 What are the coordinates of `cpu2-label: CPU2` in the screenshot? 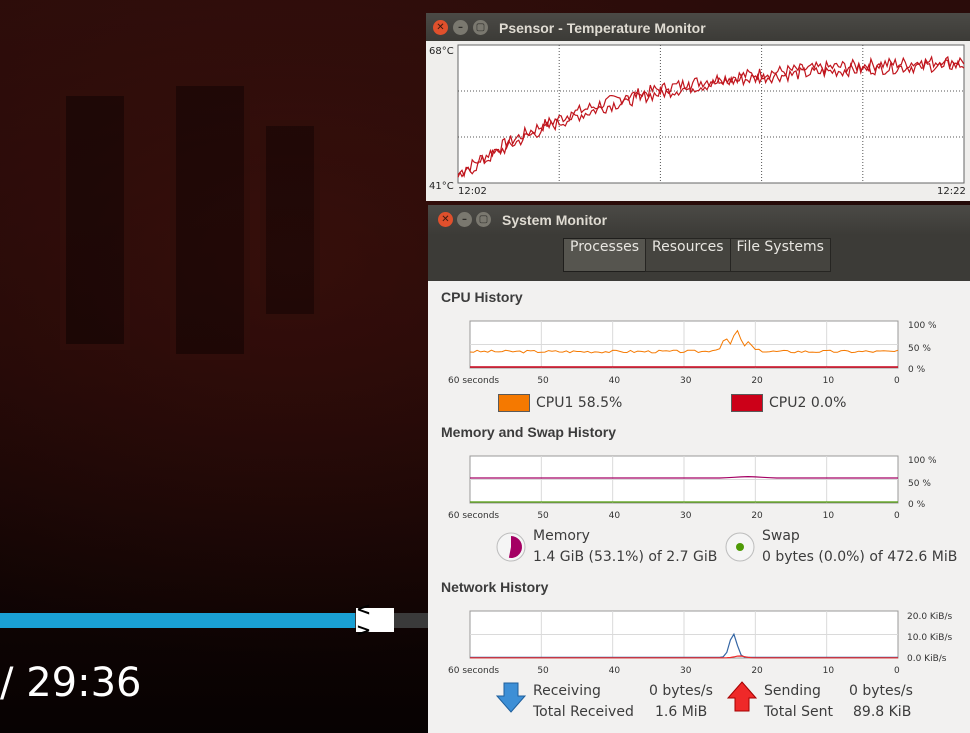 It's located at (788, 403).